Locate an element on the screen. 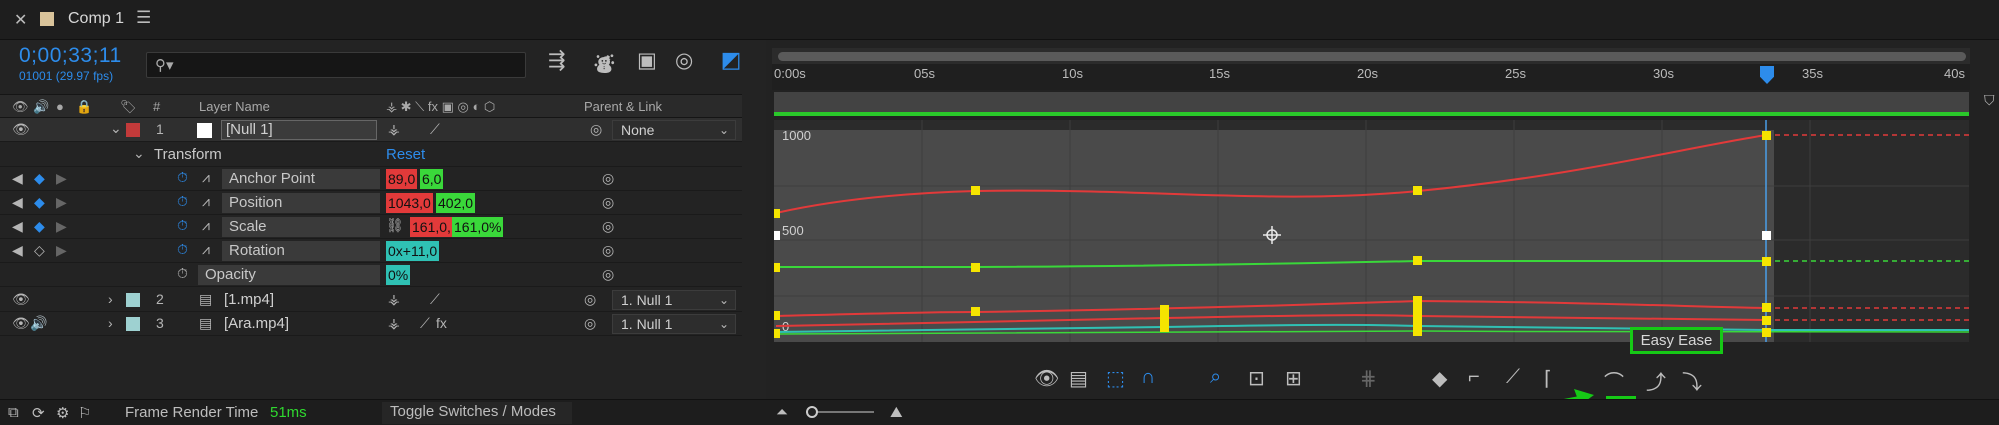 This screenshot has height=425, width=1999. opacity-value: 0% is located at coordinates (398, 275).